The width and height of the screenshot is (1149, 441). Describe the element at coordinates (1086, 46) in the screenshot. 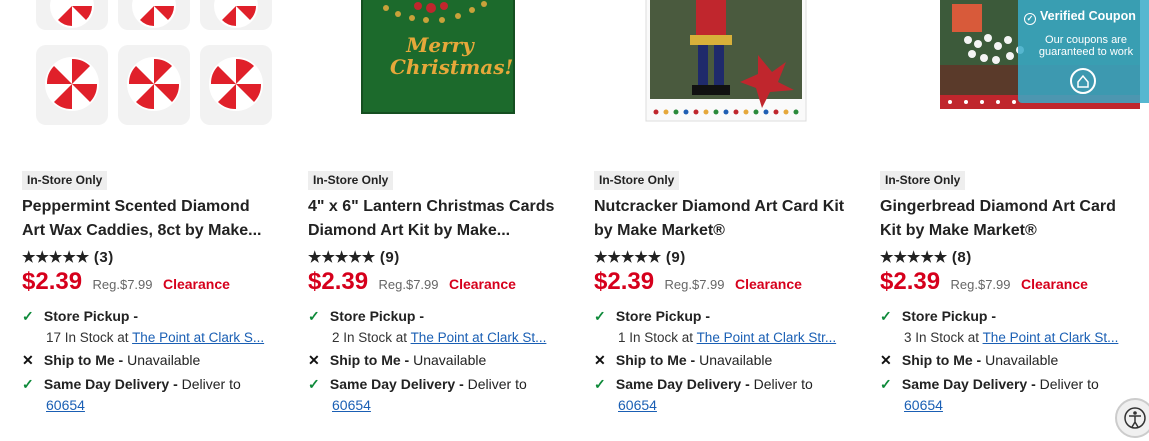

I see `verified-coupon-subtitle: Our coupons are guaranteed to work` at that location.